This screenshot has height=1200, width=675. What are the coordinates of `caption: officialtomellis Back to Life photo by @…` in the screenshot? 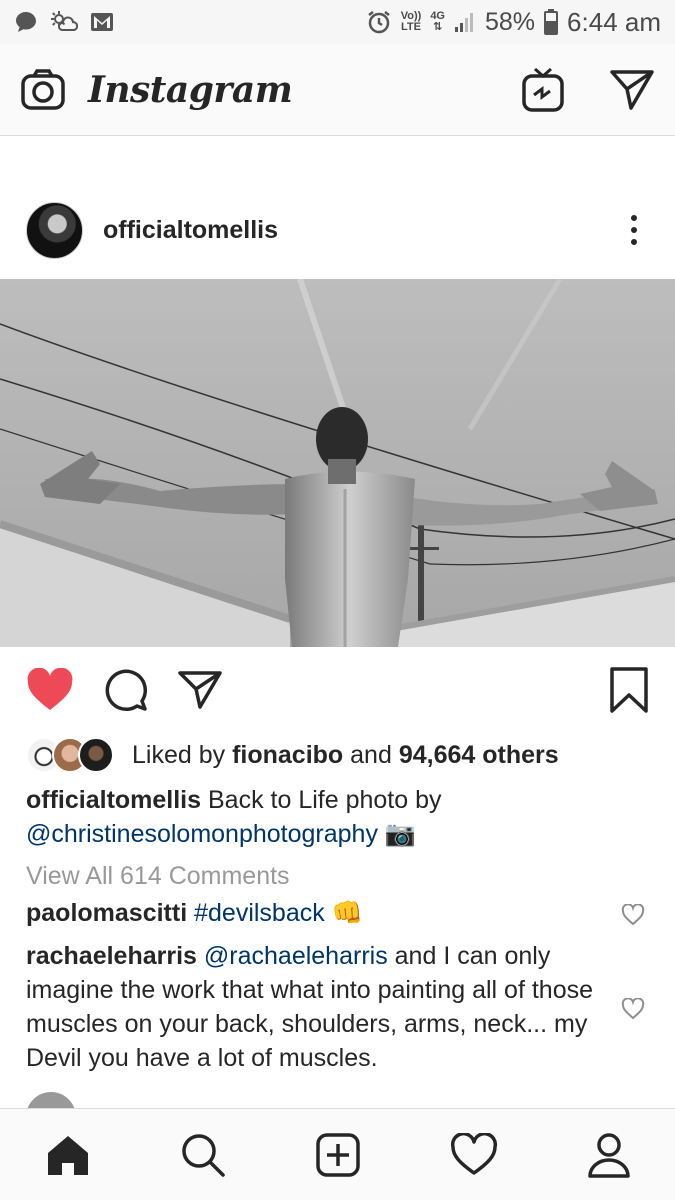 It's located at (321, 817).